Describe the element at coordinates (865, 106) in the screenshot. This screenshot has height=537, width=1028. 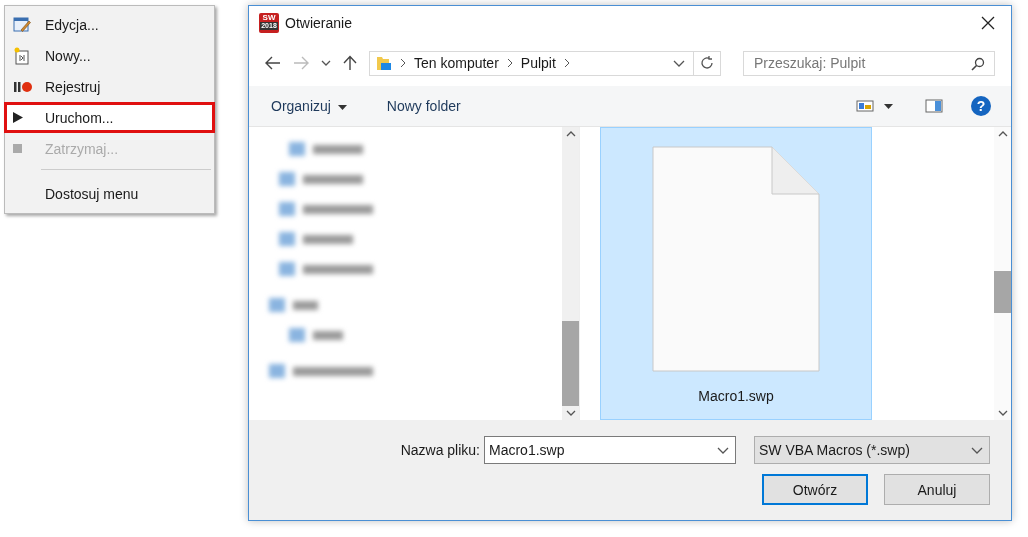
I see `view-options-icon` at that location.